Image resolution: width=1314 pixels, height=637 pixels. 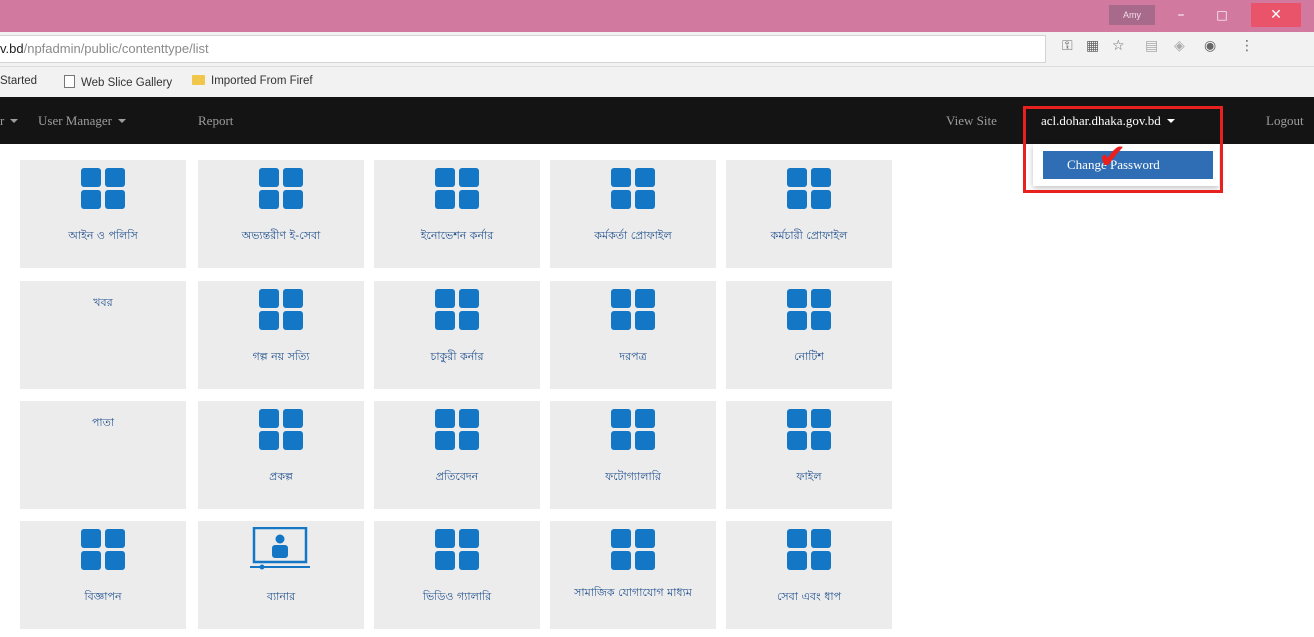 What do you see at coordinates (2, 120) in the screenshot?
I see `nav-label: r` at bounding box center [2, 120].